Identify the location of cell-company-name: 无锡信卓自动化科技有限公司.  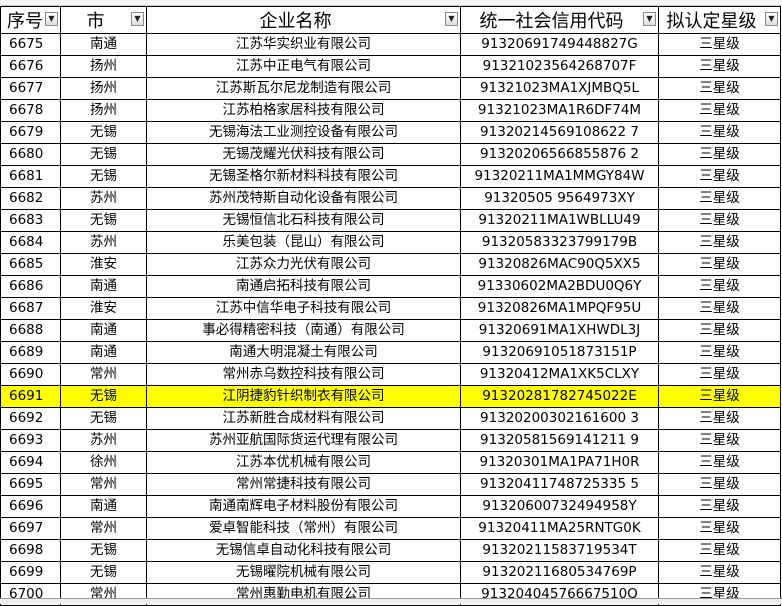
(303, 550).